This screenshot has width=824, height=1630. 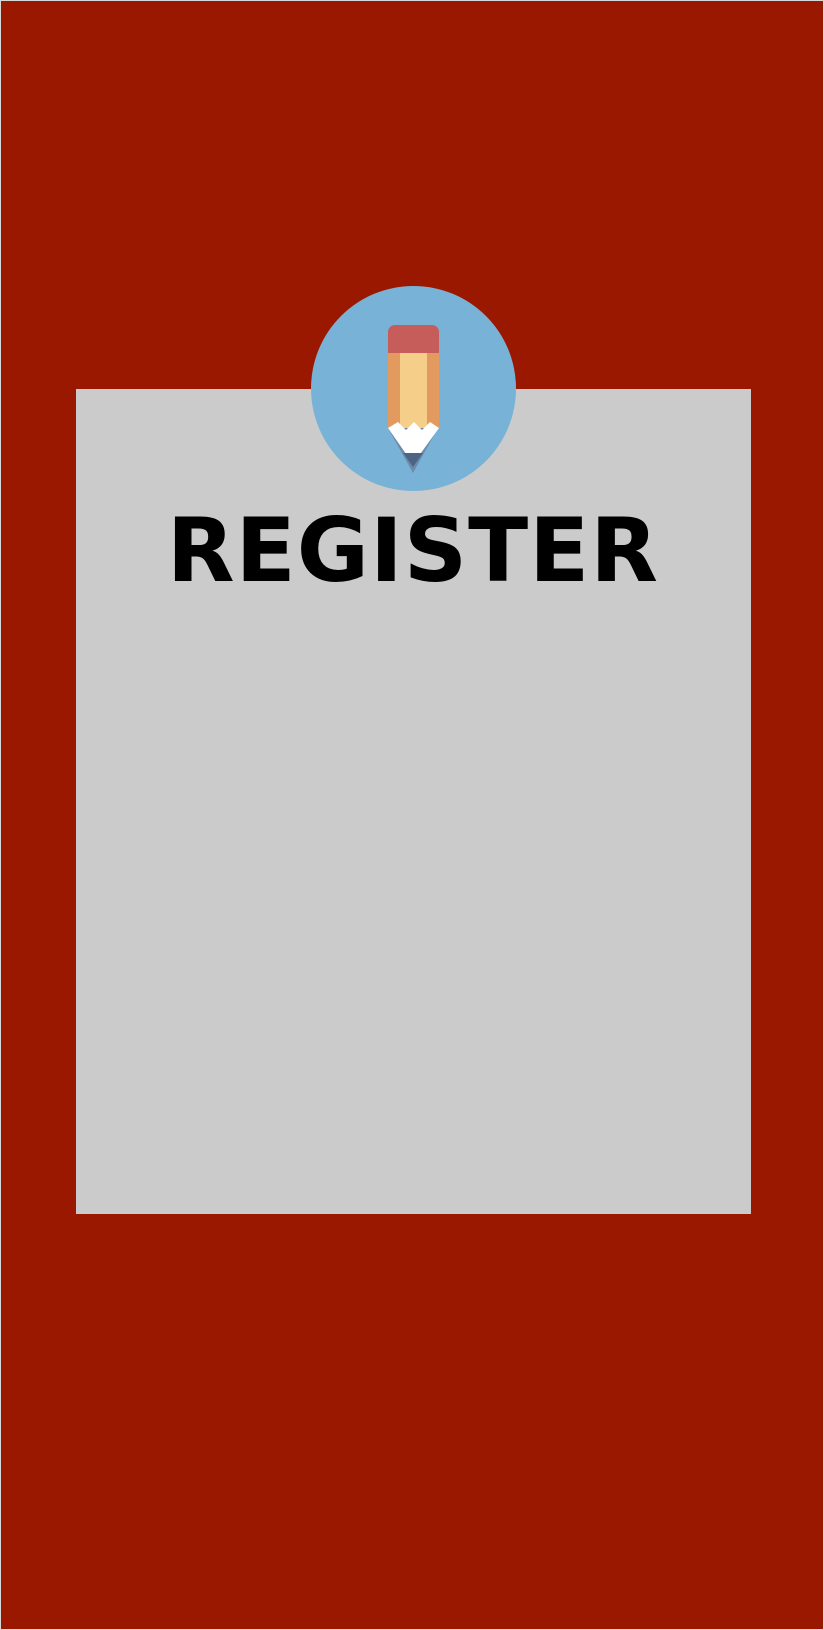 I want to click on pencil-icon, so click(x=413, y=399).